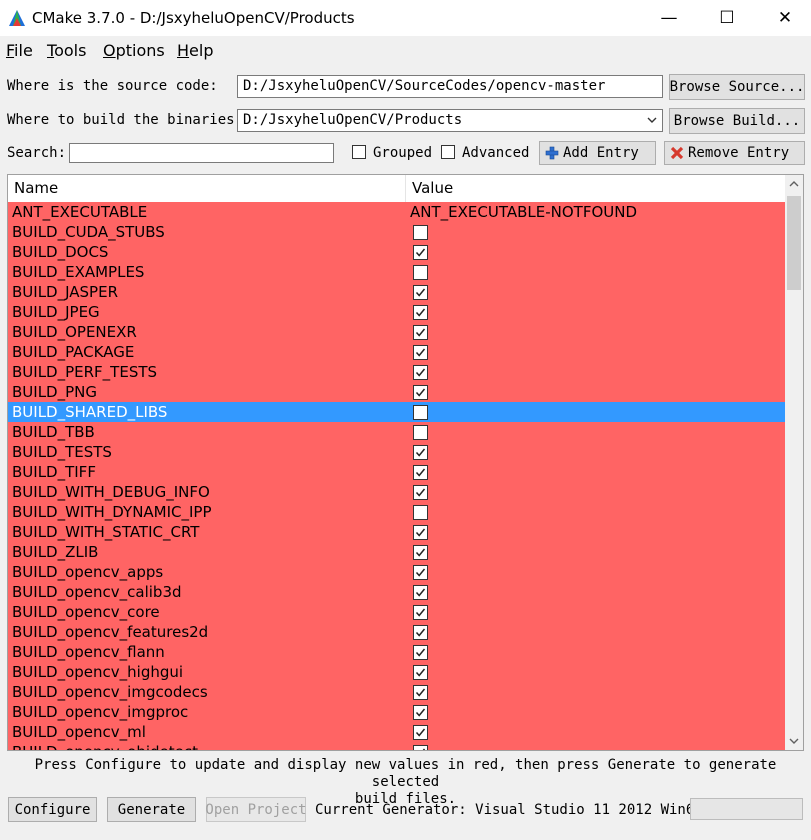 This screenshot has height=840, width=811. What do you see at coordinates (396, 572) in the screenshot?
I see `table-row: BUILD_opencv_apps` at bounding box center [396, 572].